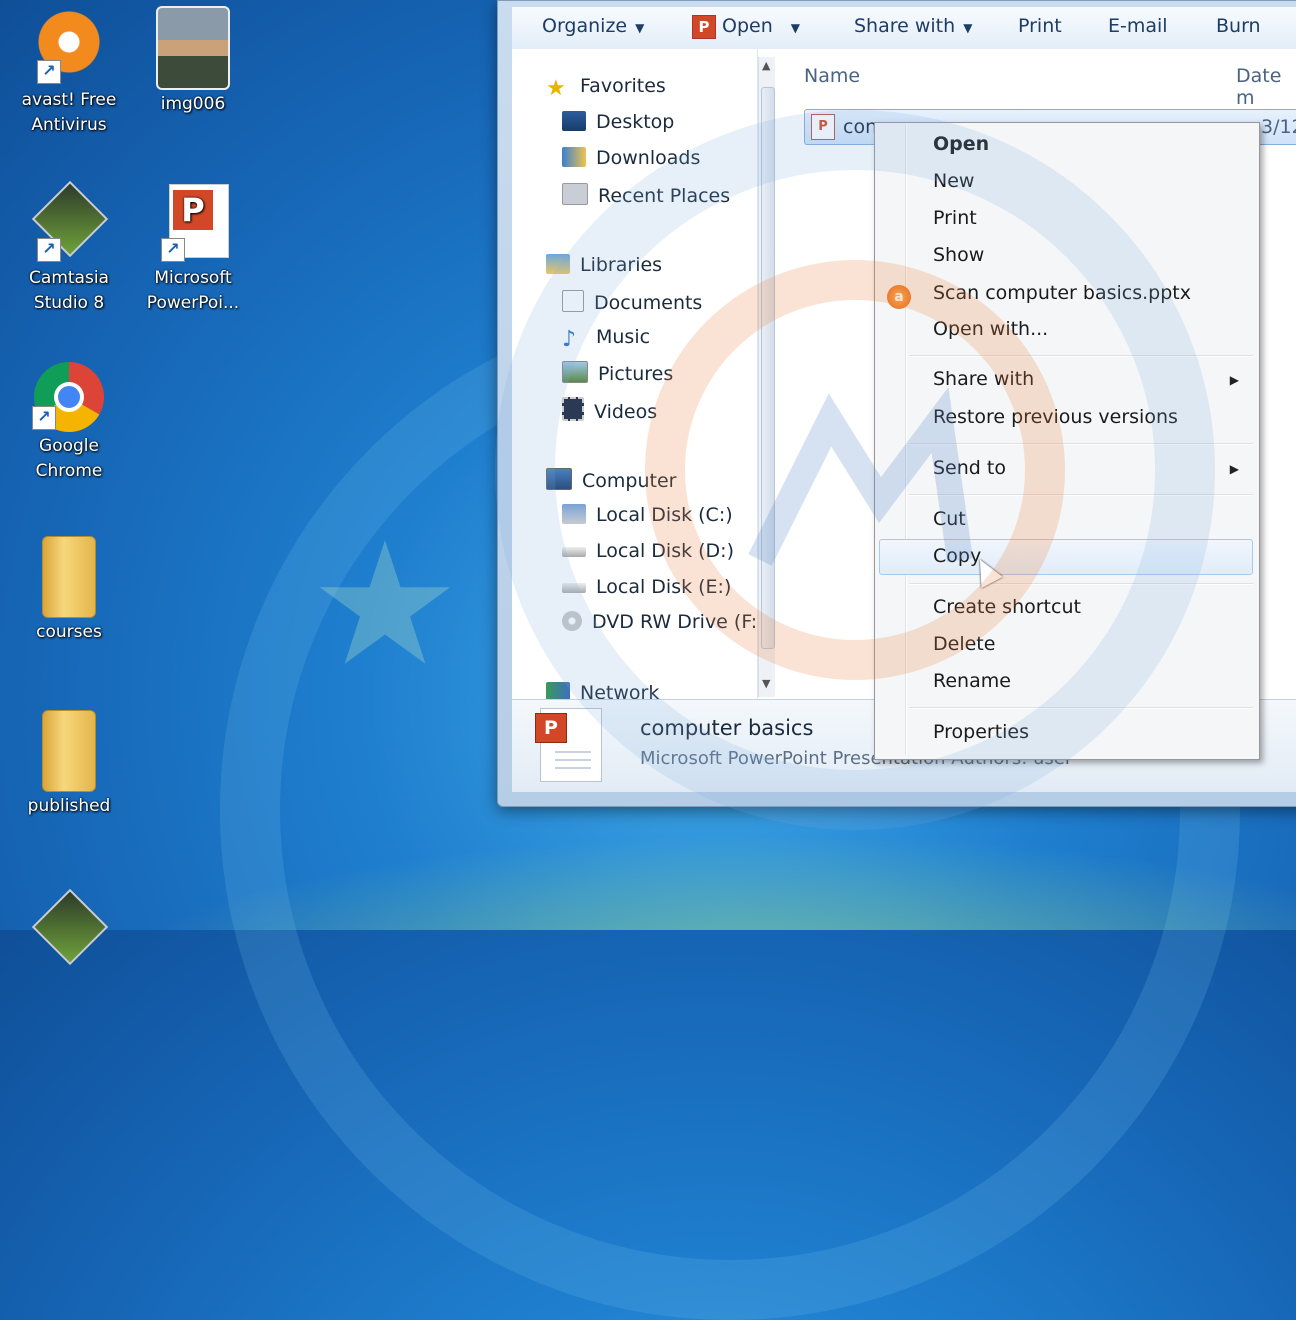 This screenshot has width=1296, height=1320. I want to click on menu-print: Print, so click(955, 218).